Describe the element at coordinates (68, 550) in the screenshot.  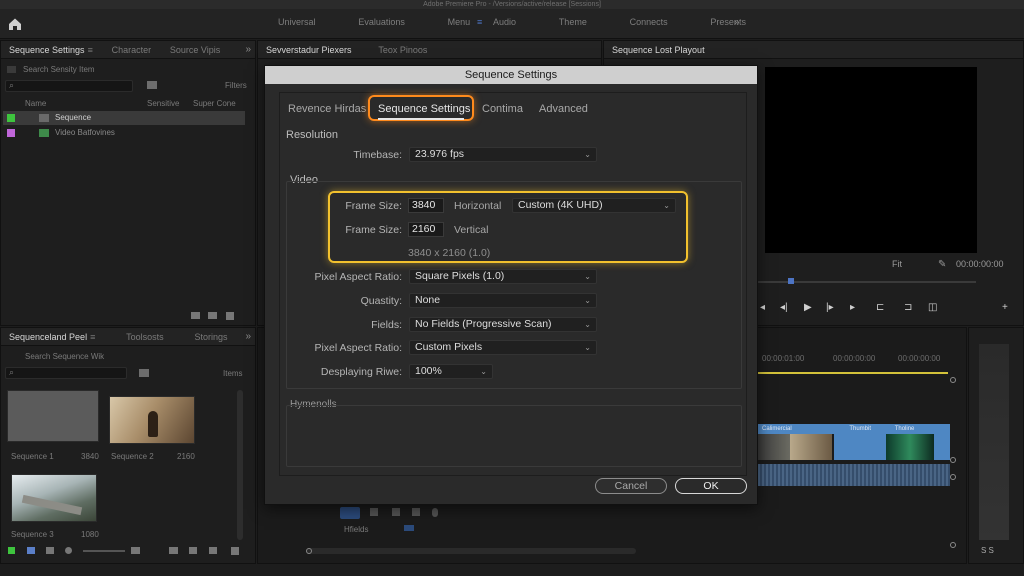
I see `freeform-view-icon` at that location.